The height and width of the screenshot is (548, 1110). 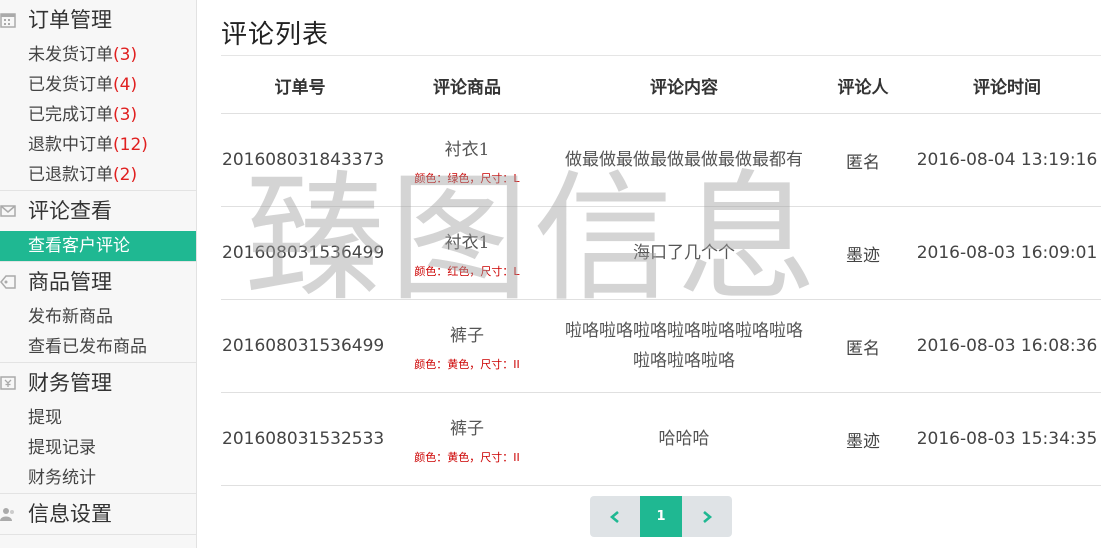 I want to click on sidebar-item-published-products: 查看已发布商品, so click(x=98, y=347).